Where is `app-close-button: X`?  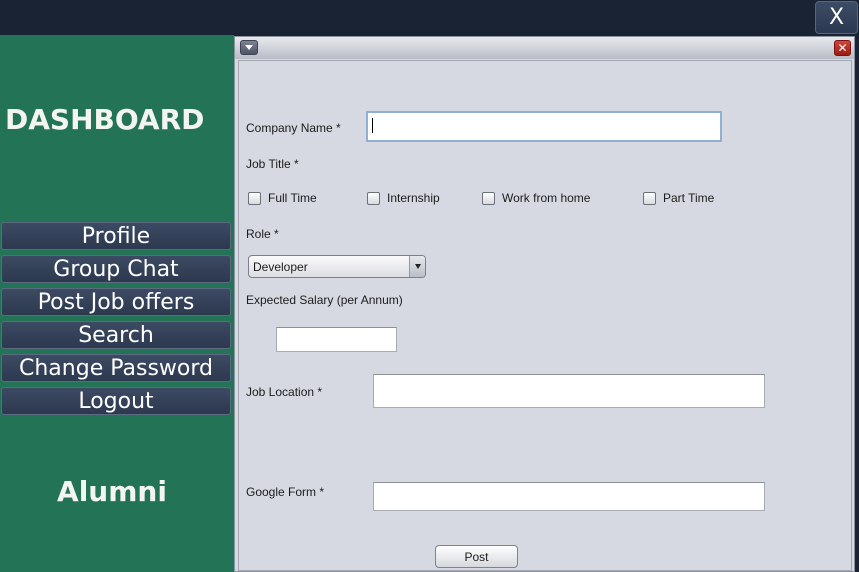
app-close-button: X is located at coordinates (836, 17).